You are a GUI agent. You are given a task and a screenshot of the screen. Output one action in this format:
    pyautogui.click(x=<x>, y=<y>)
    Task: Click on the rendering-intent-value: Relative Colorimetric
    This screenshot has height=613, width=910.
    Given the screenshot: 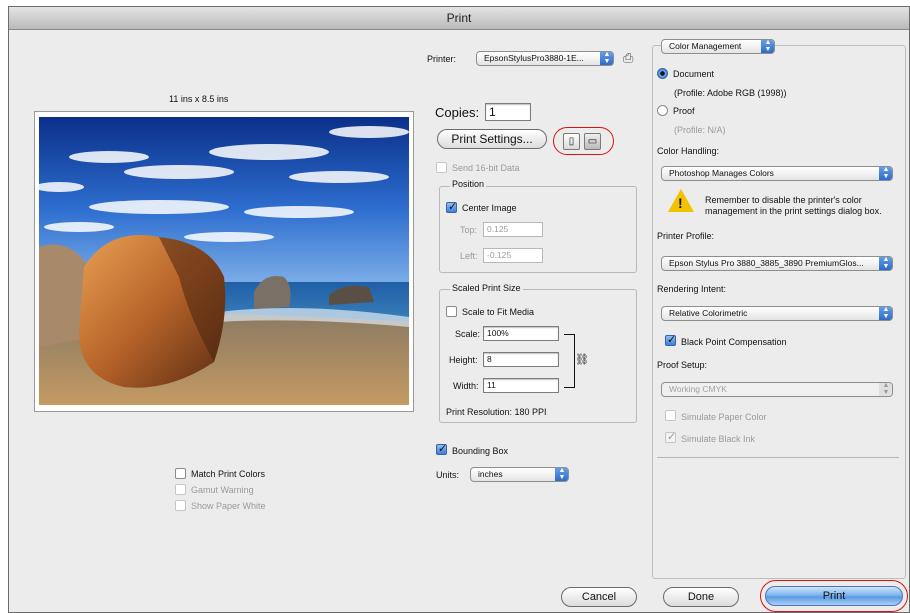 What is the action you would take?
    pyautogui.click(x=708, y=313)
    